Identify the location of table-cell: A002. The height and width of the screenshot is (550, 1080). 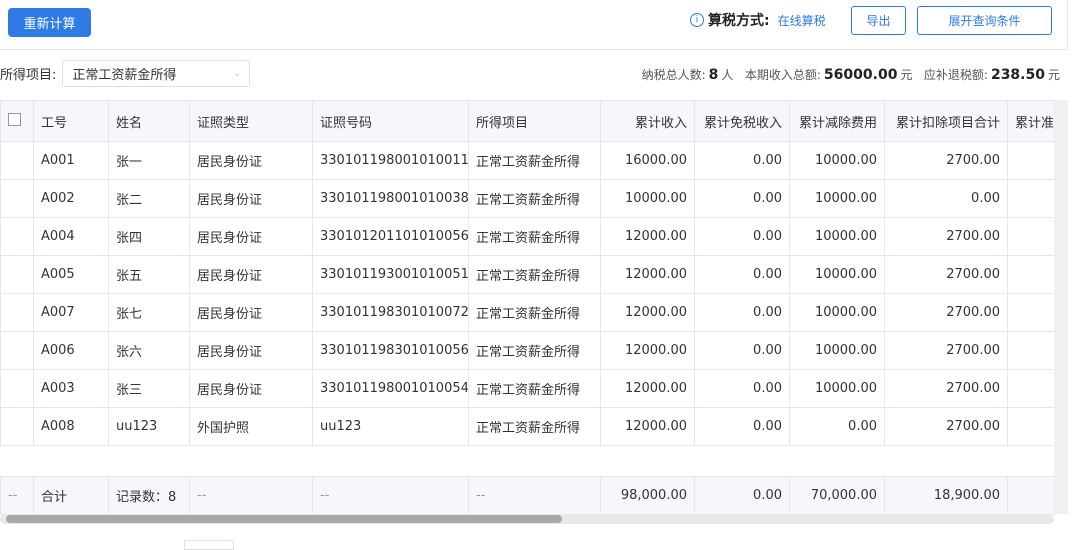
(71, 198).